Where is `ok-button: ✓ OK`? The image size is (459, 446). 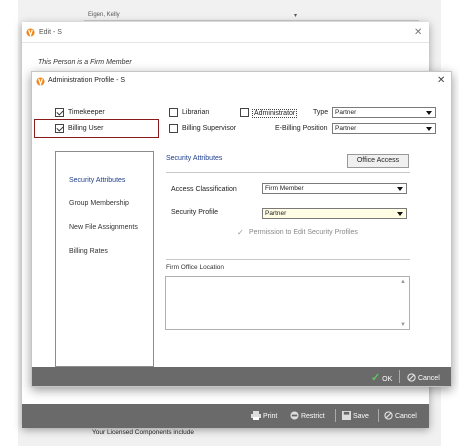 ok-button: ✓ OK is located at coordinates (381, 377).